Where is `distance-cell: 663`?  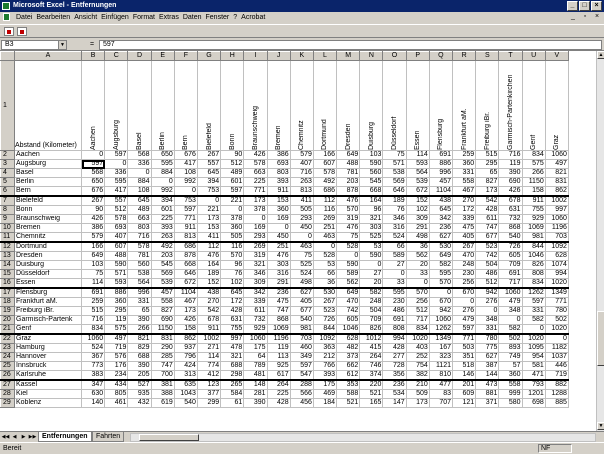 distance-cell: 663 is located at coordinates (139, 219).